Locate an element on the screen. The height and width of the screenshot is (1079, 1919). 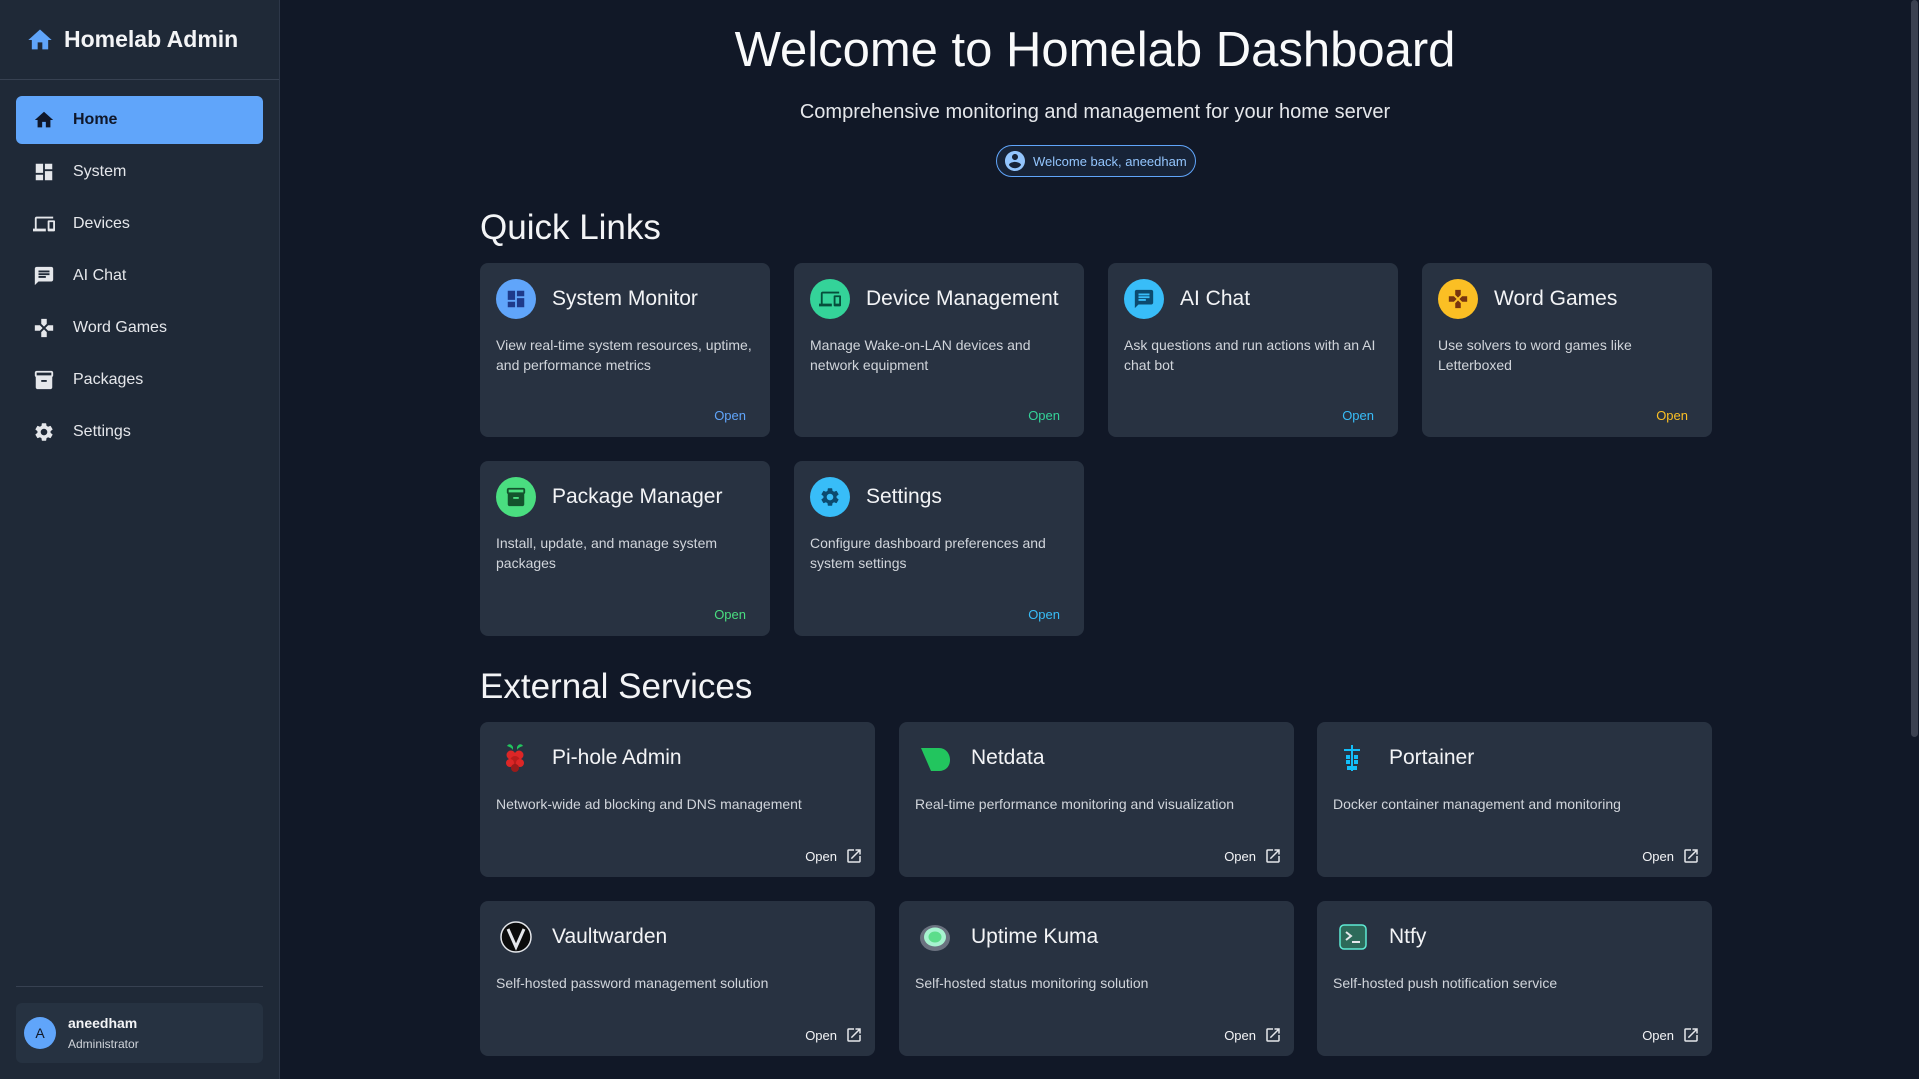
page-title: Welcome to Homelab Dashboard is located at coordinates (1095, 50).